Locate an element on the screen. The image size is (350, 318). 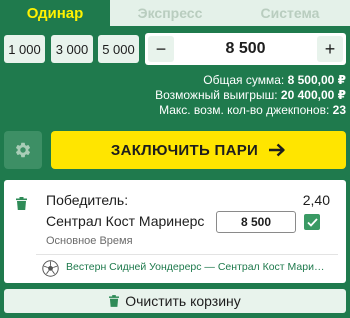
tab-system: Система is located at coordinates (290, 13).